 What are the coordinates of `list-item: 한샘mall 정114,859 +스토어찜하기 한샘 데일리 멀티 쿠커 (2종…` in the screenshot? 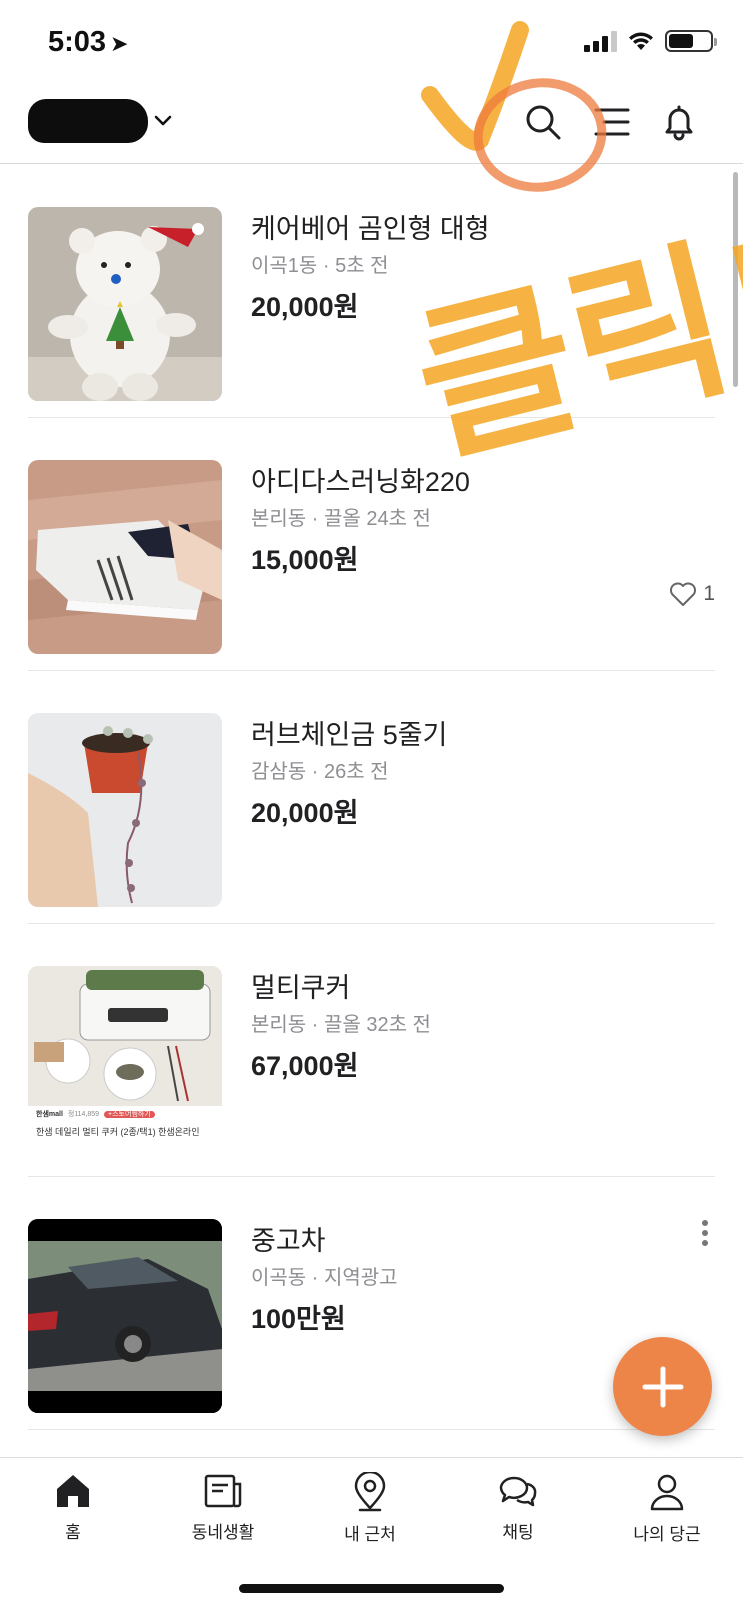 It's located at (371, 1050).